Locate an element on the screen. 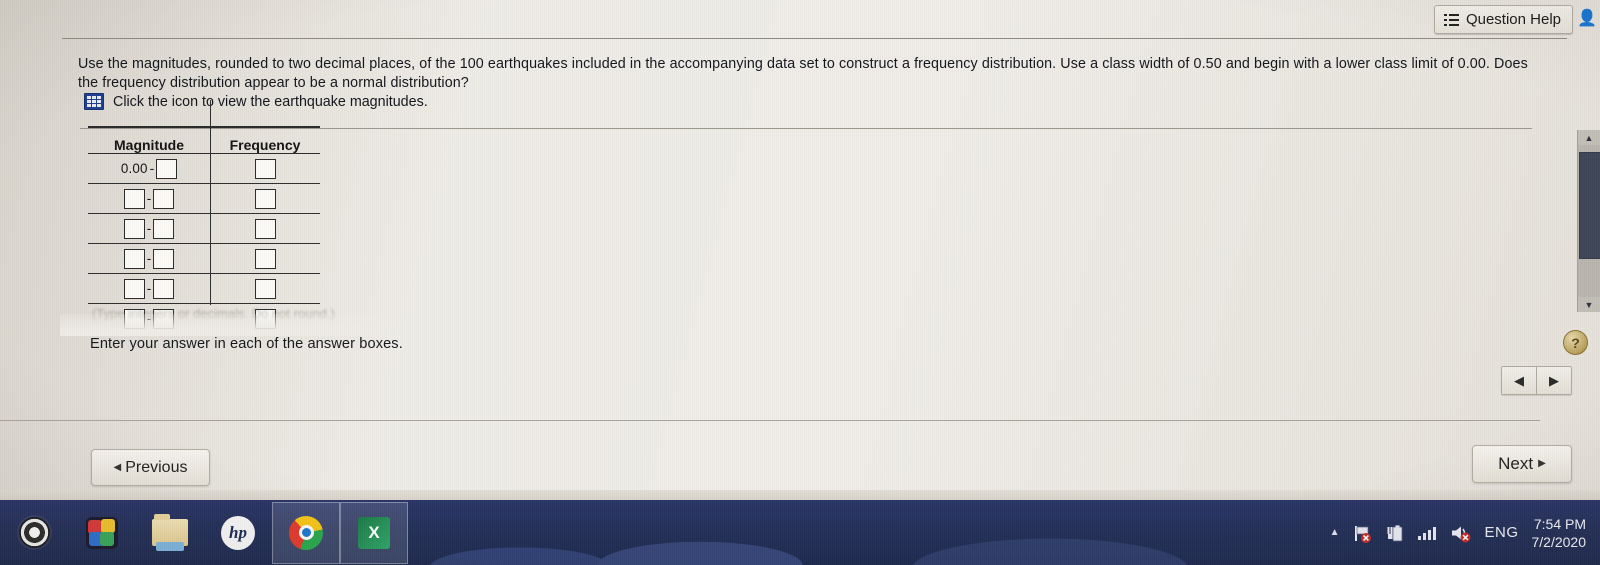 Image resolution: width=1600 pixels, height=565 pixels. nav-next-button: ▶ is located at coordinates (1553, 380).